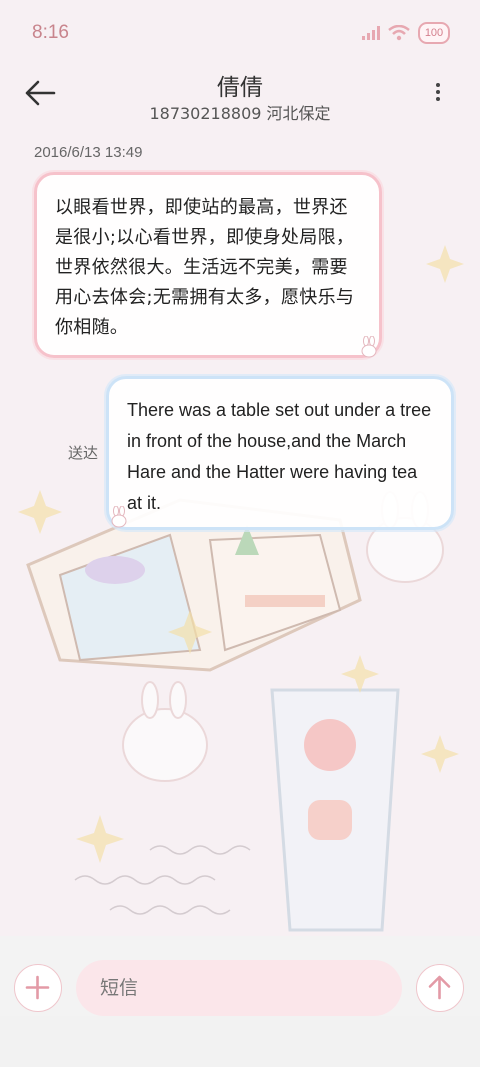 Image resolution: width=480 pixels, height=1067 pixels. I want to click on wifi-icon, so click(399, 33).